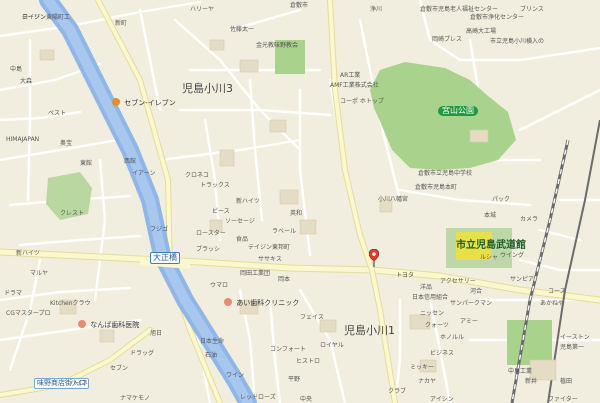 Image resolution: width=600 pixels, height=403 pixels. What do you see at coordinates (522, 279) in the screenshot?
I see `map-label: サンピア` at bounding box center [522, 279].